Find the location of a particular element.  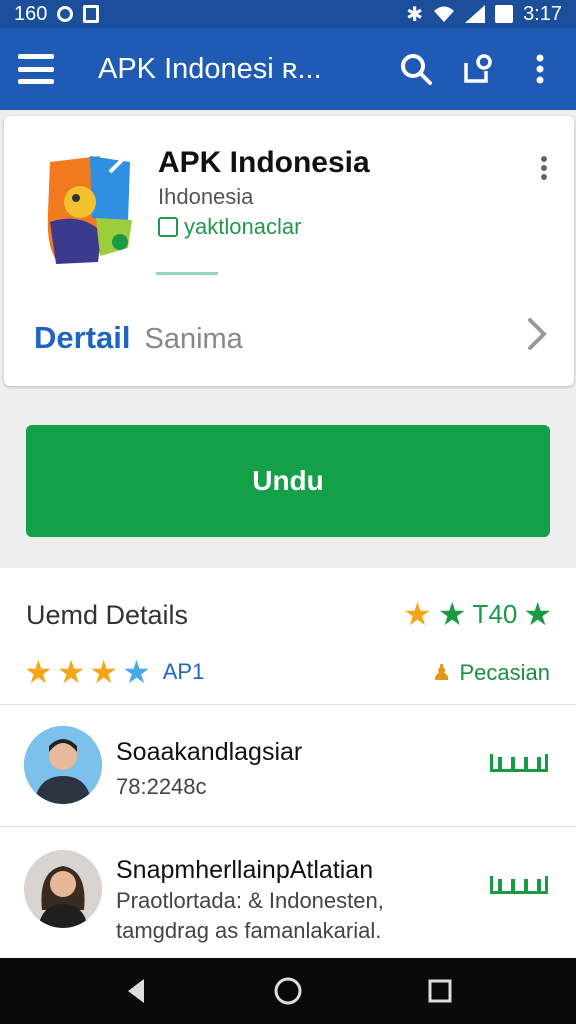

navigation-bar is located at coordinates (288, 991).